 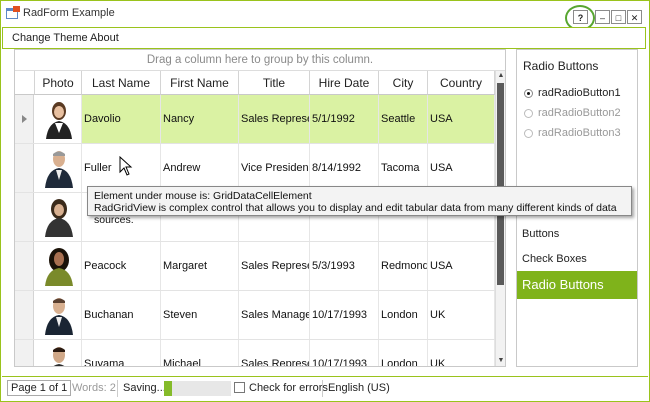 I want to click on cell-last-name: Davolio, so click(x=121, y=119).